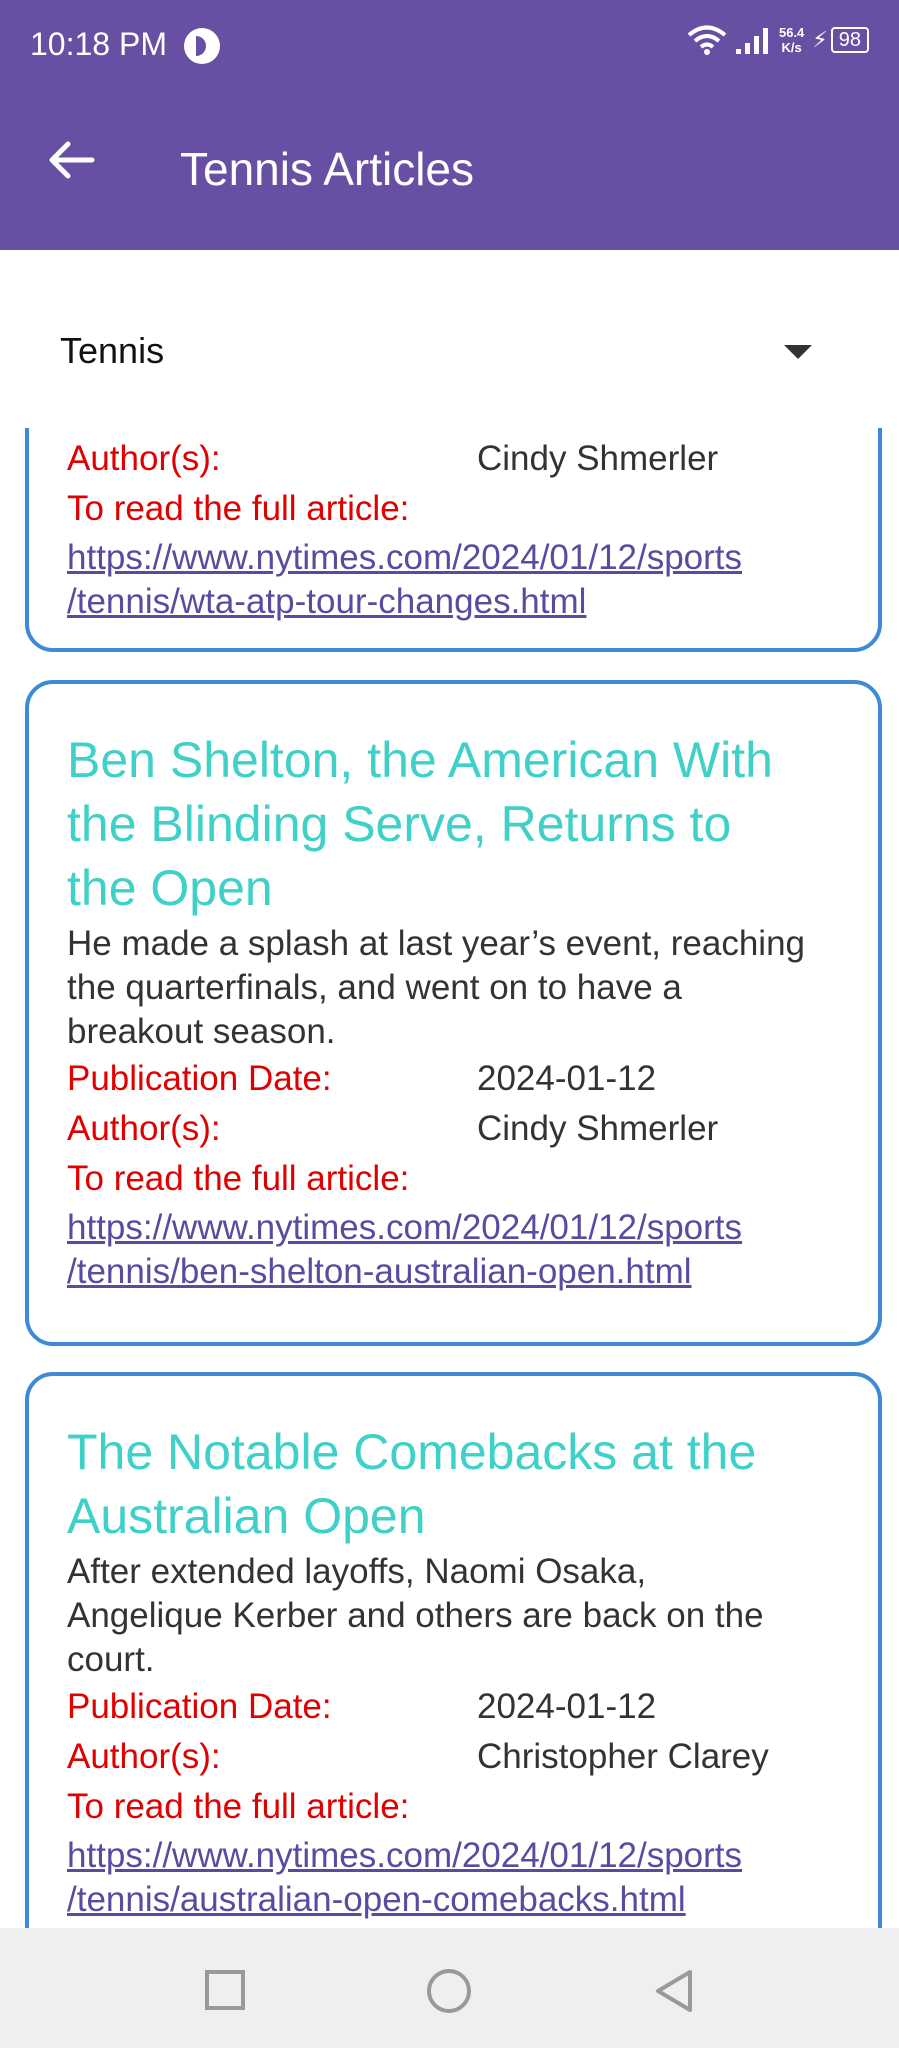 The width and height of the screenshot is (899, 2048). Describe the element at coordinates (791, 47) in the screenshot. I see `net-speed-unit: K/s` at that location.